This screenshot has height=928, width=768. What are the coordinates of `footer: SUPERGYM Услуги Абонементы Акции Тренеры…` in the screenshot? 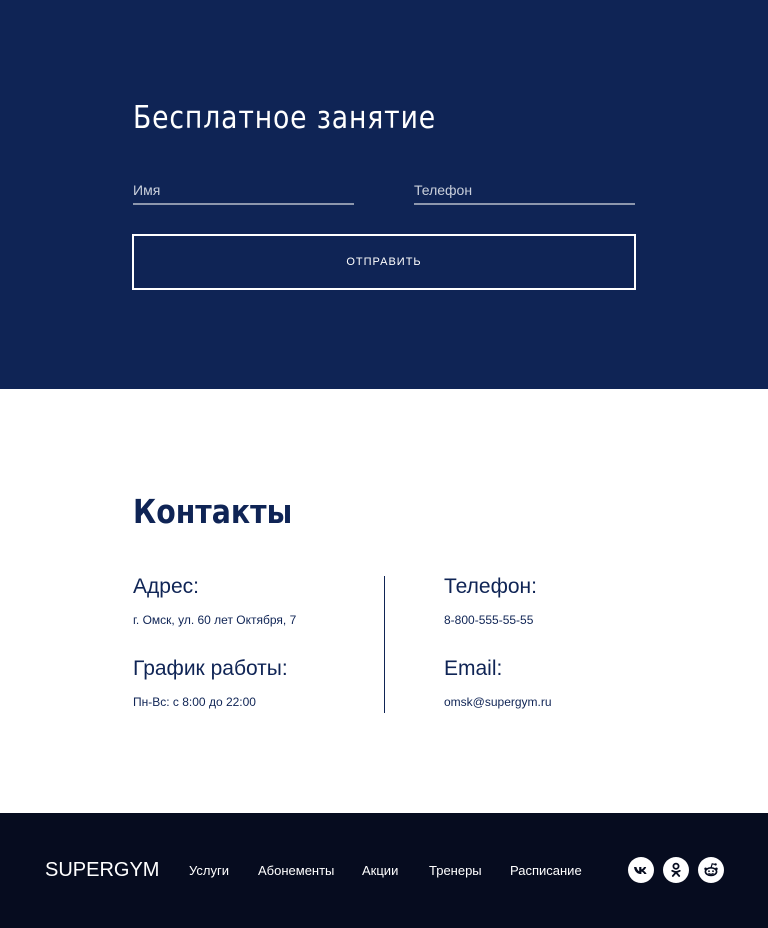 It's located at (384, 870).